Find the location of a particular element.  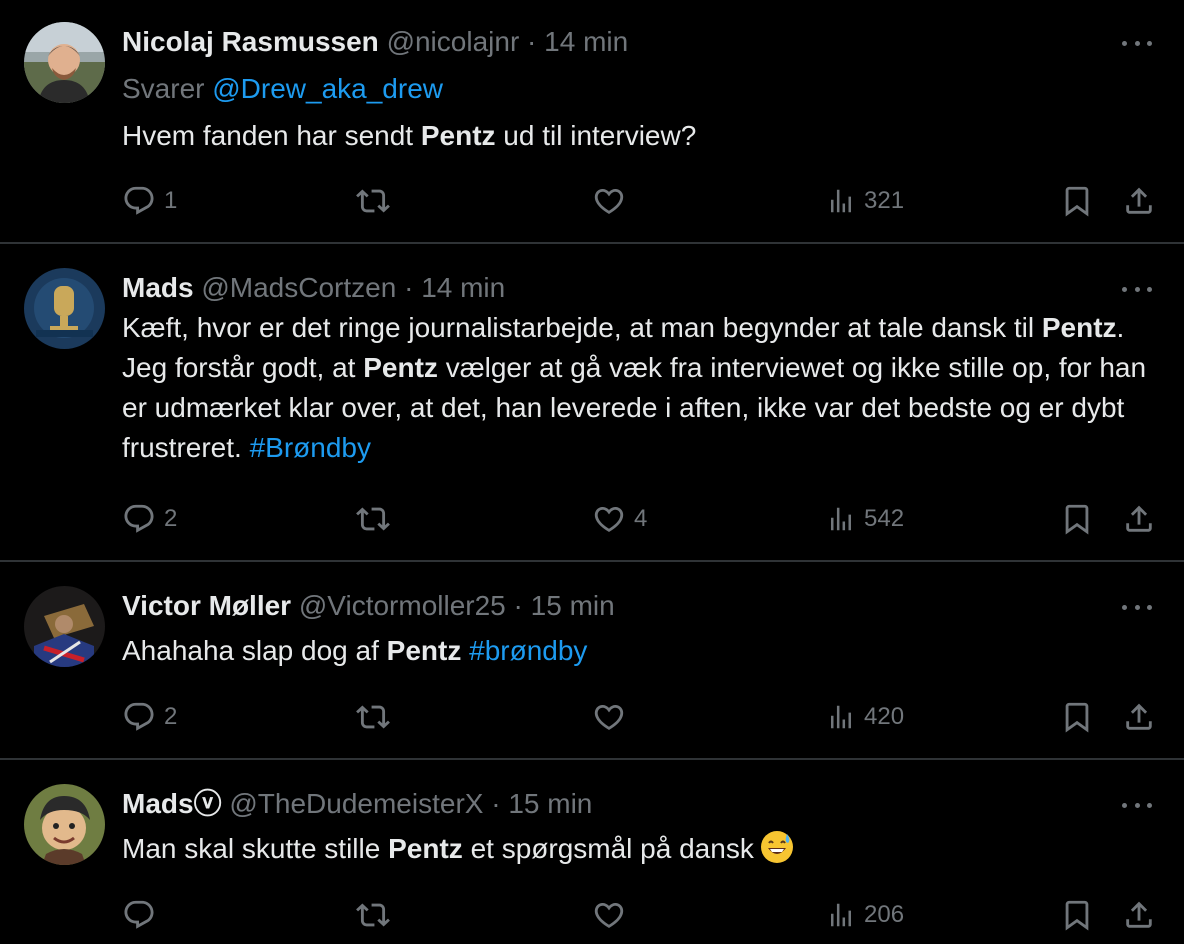

views-count: 321 is located at coordinates (884, 200).